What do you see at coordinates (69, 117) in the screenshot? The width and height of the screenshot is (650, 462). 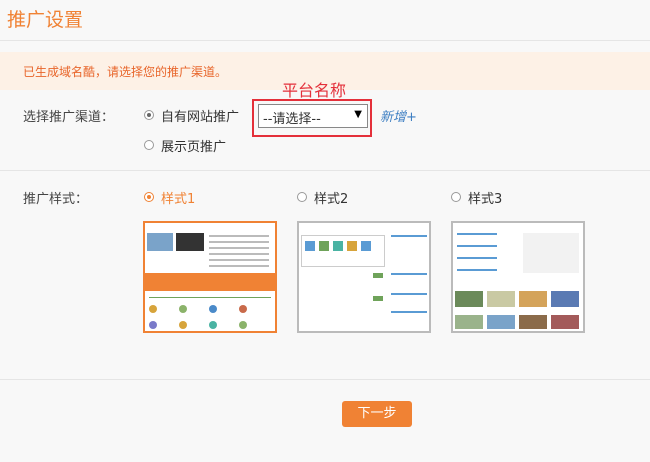 I see `channel-label: 选择推广渠道：` at bounding box center [69, 117].